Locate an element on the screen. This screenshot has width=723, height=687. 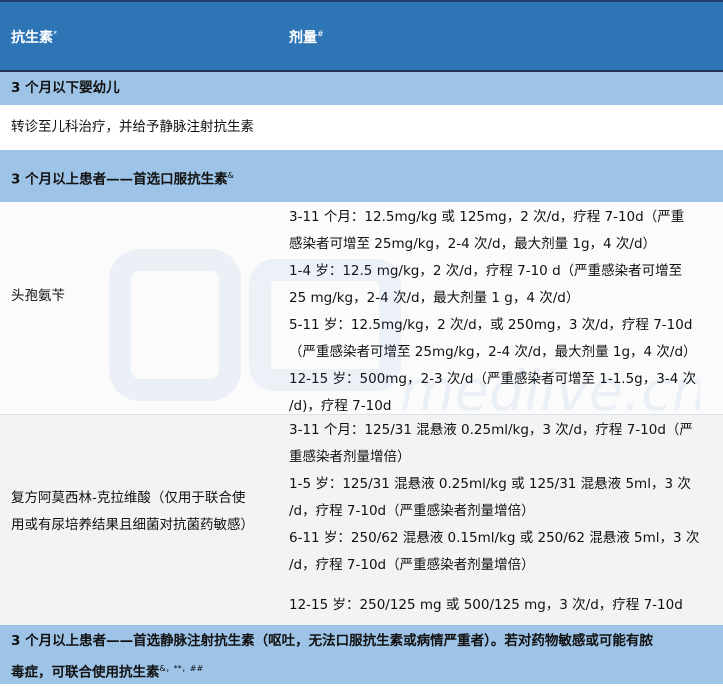
dose-line: 重感染者剂量增倍） is located at coordinates (350, 457).